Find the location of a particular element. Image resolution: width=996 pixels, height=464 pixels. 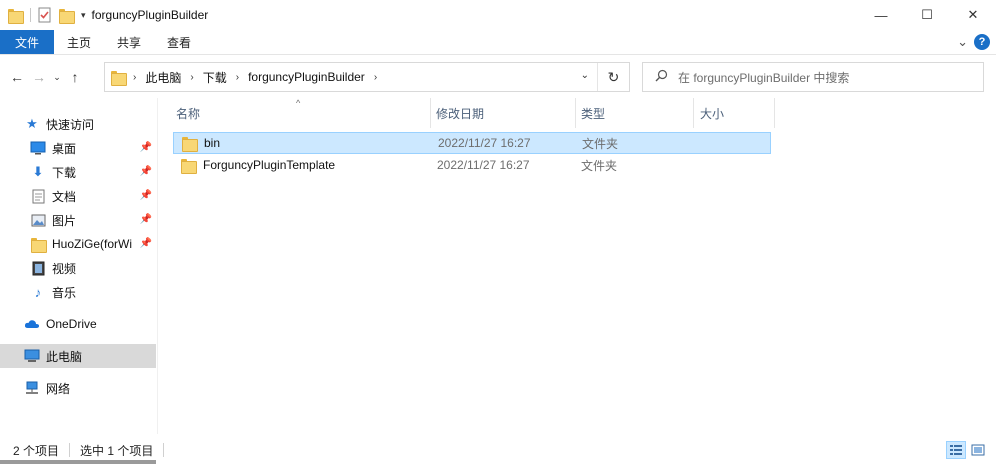

recent-locations-button: ⌄ is located at coordinates (57, 77).